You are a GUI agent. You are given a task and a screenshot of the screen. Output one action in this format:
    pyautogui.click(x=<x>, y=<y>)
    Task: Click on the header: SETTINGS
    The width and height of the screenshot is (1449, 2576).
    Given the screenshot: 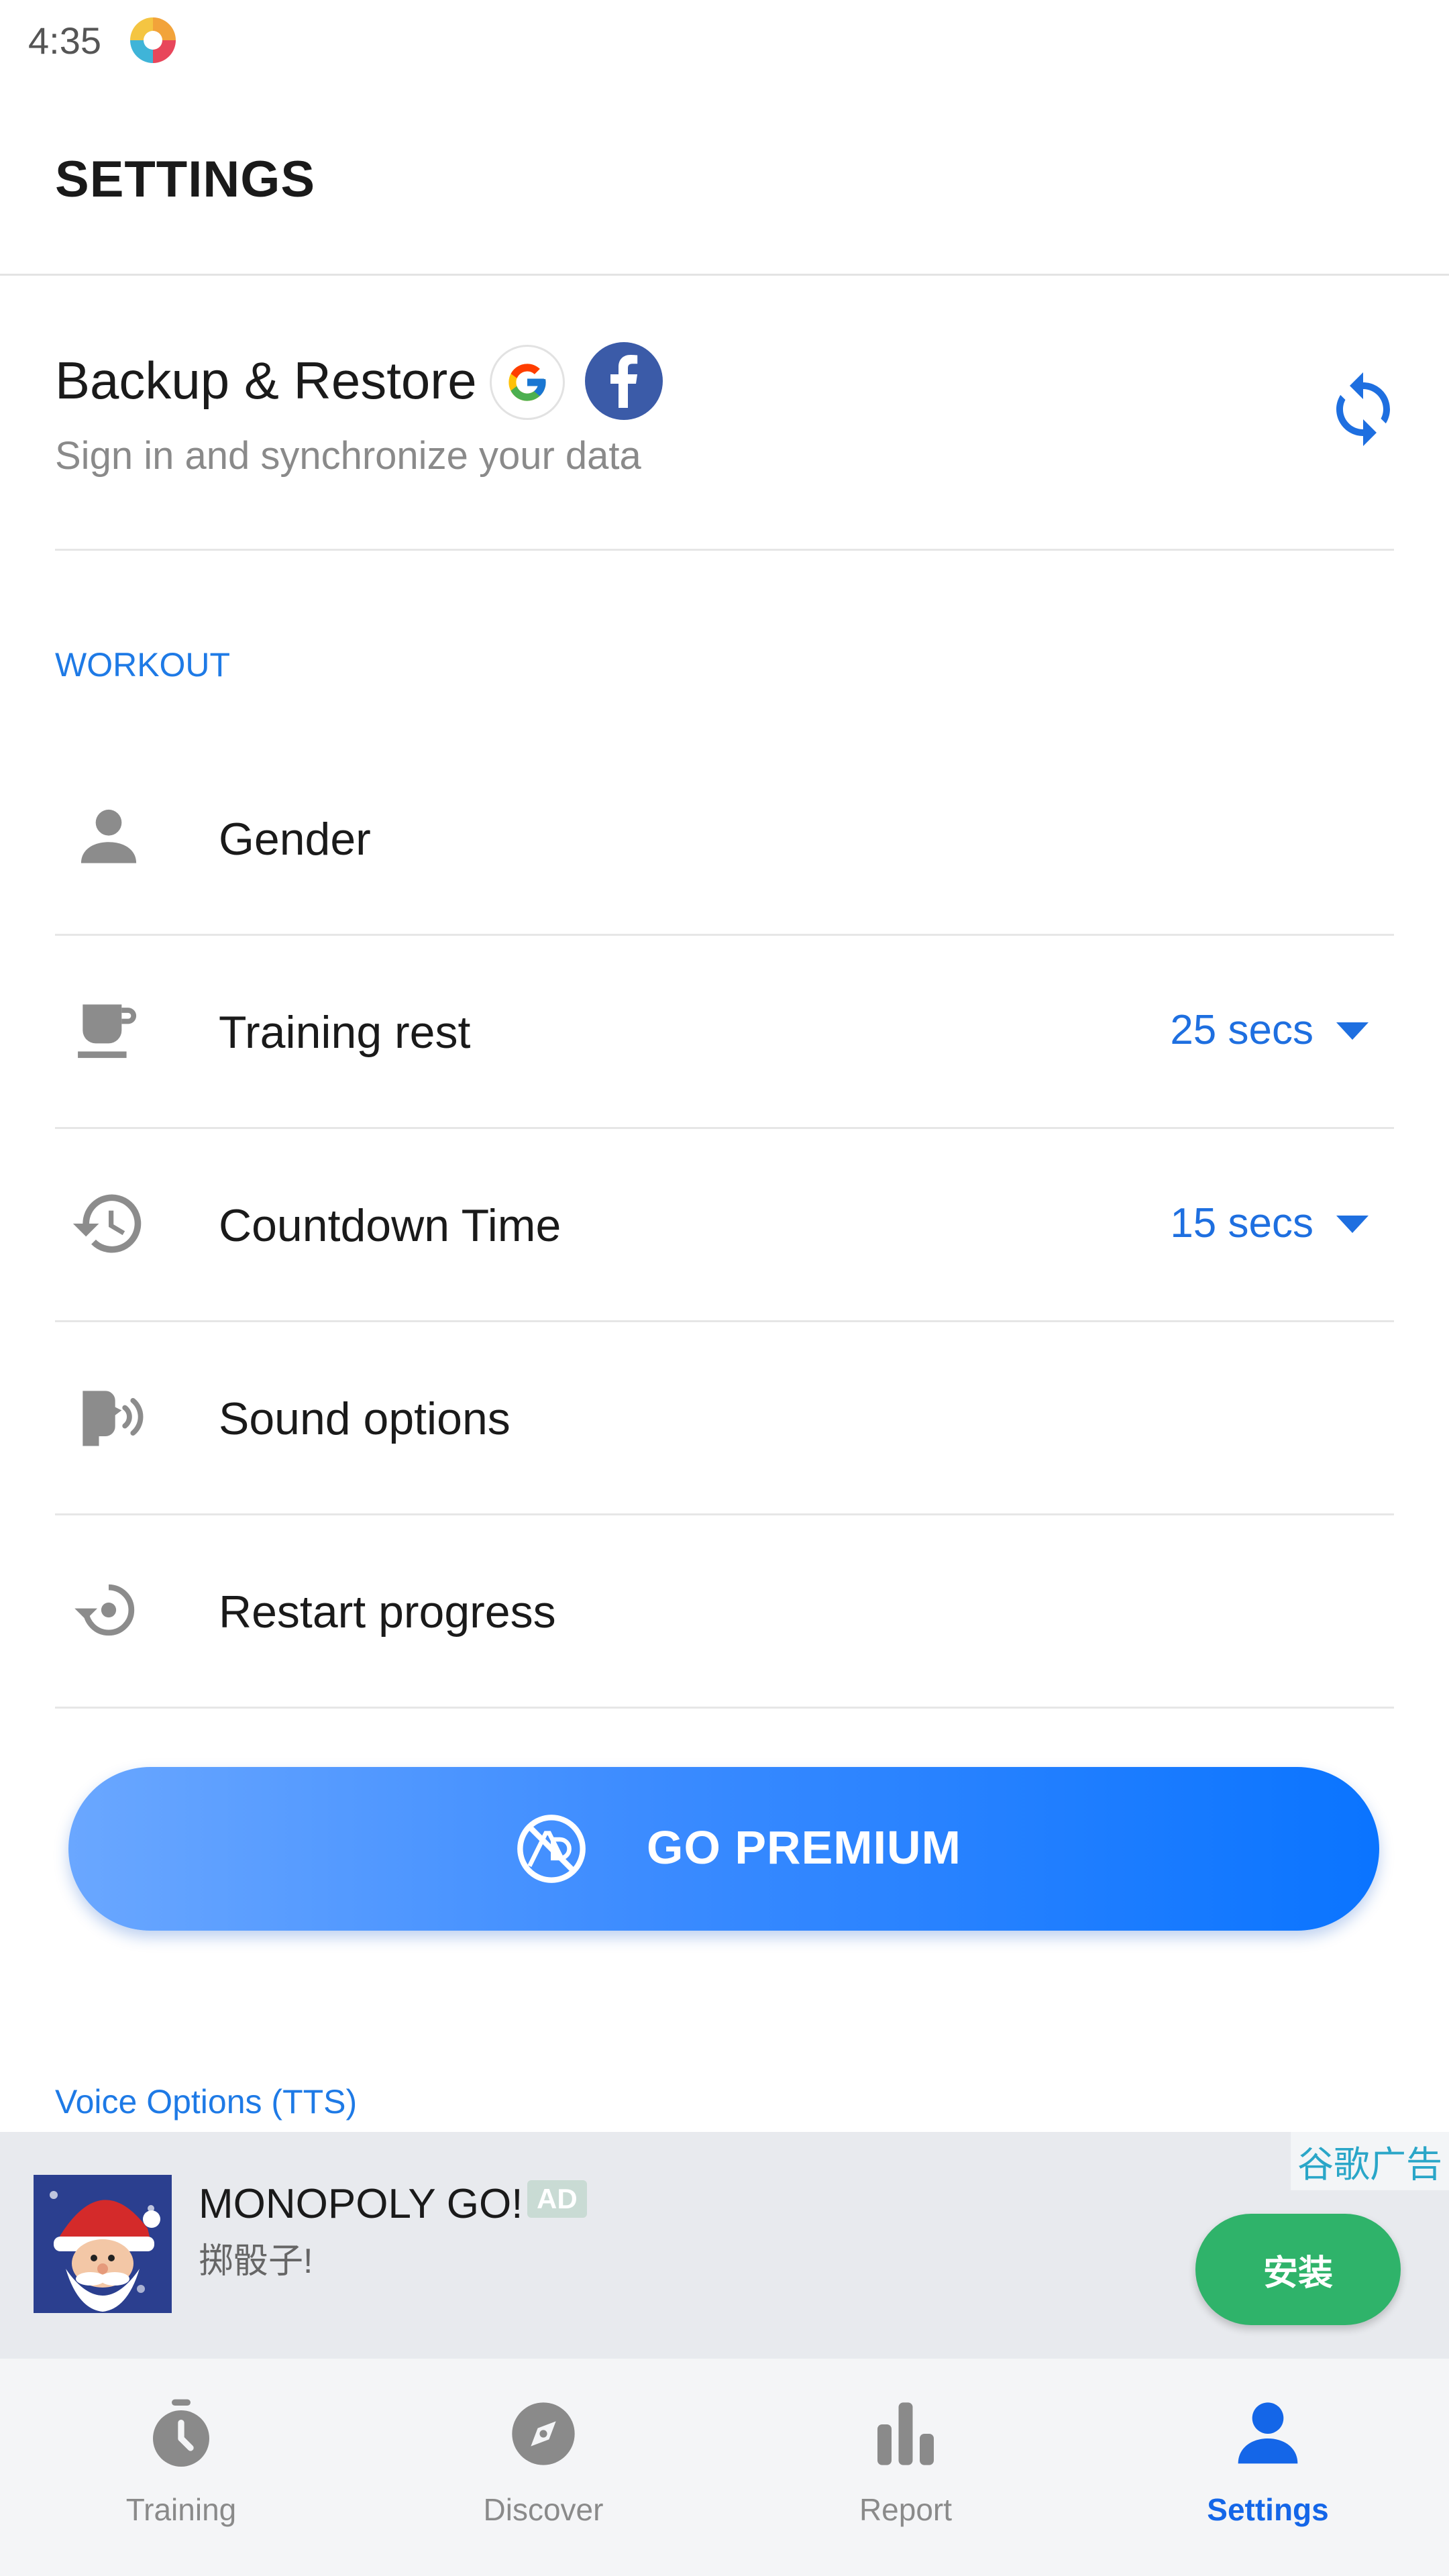 What is the action you would take?
    pyautogui.click(x=724, y=178)
    